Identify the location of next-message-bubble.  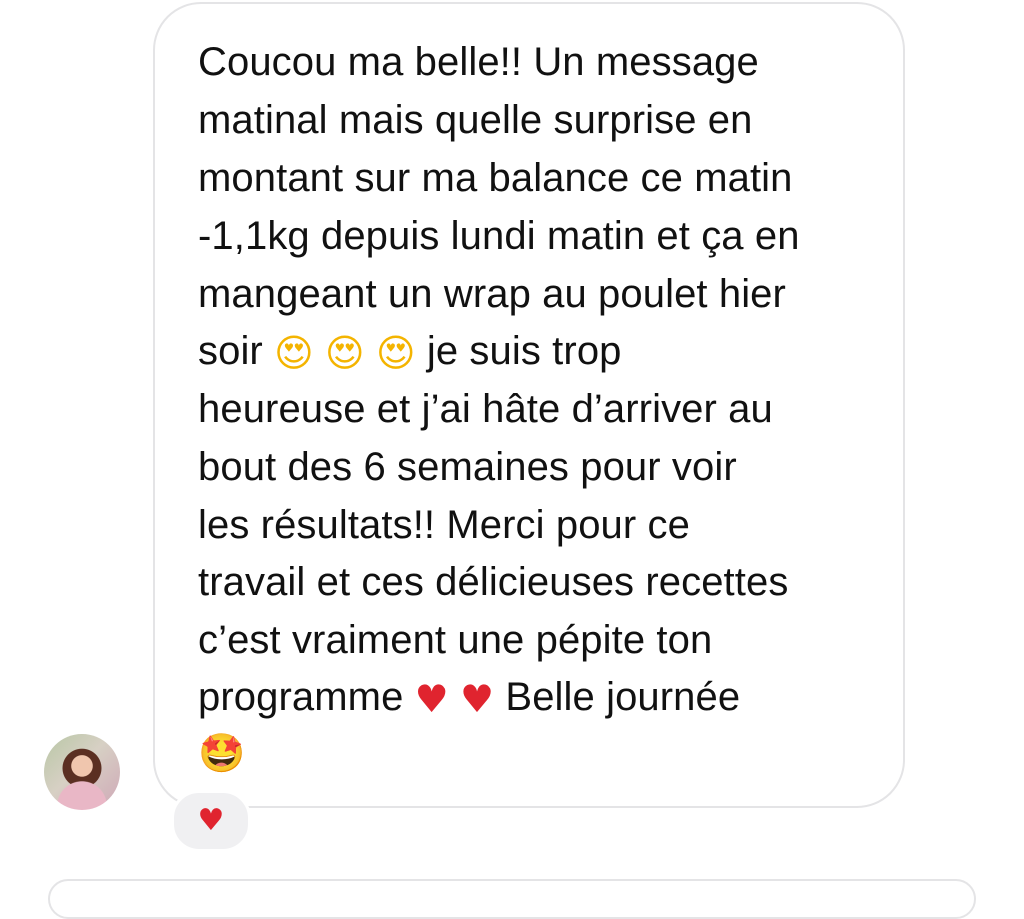
(512, 899).